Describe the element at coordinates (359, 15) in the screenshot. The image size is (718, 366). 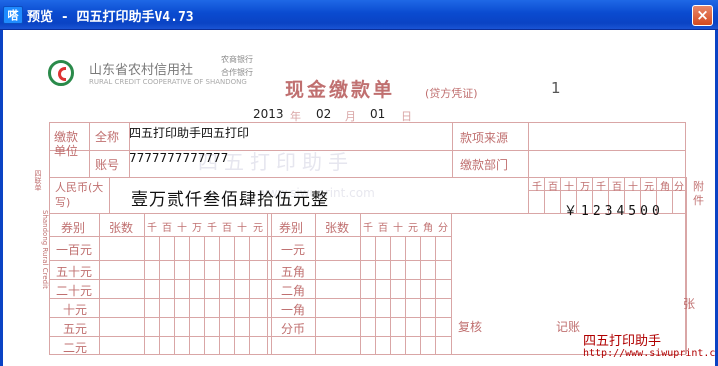
I see `title-bar: 嗒 预览 - 四五打印助手V4.73 ×` at that location.